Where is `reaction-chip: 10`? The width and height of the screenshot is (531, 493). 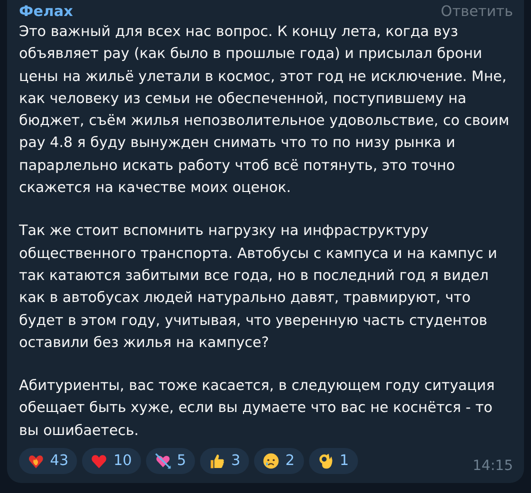 reaction-chip: 10 is located at coordinates (111, 461).